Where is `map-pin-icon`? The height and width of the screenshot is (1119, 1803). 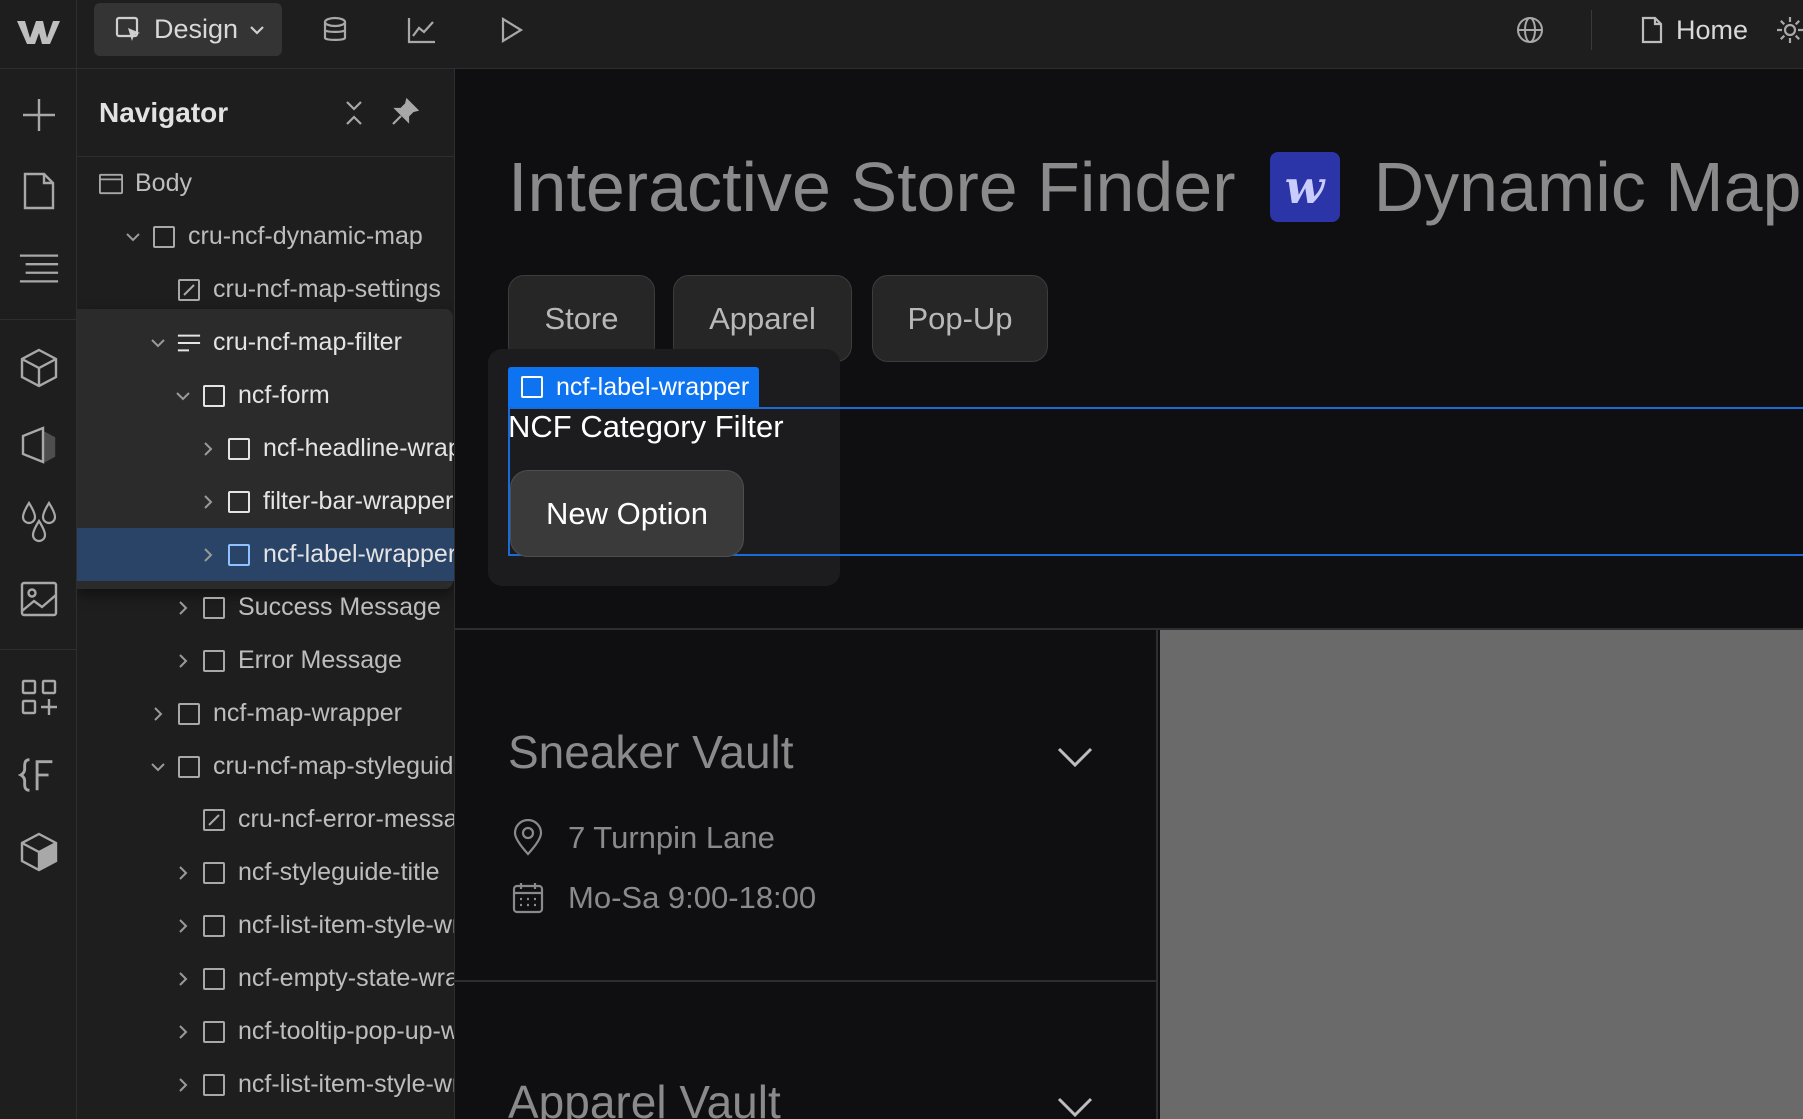
map-pin-icon is located at coordinates (528, 838).